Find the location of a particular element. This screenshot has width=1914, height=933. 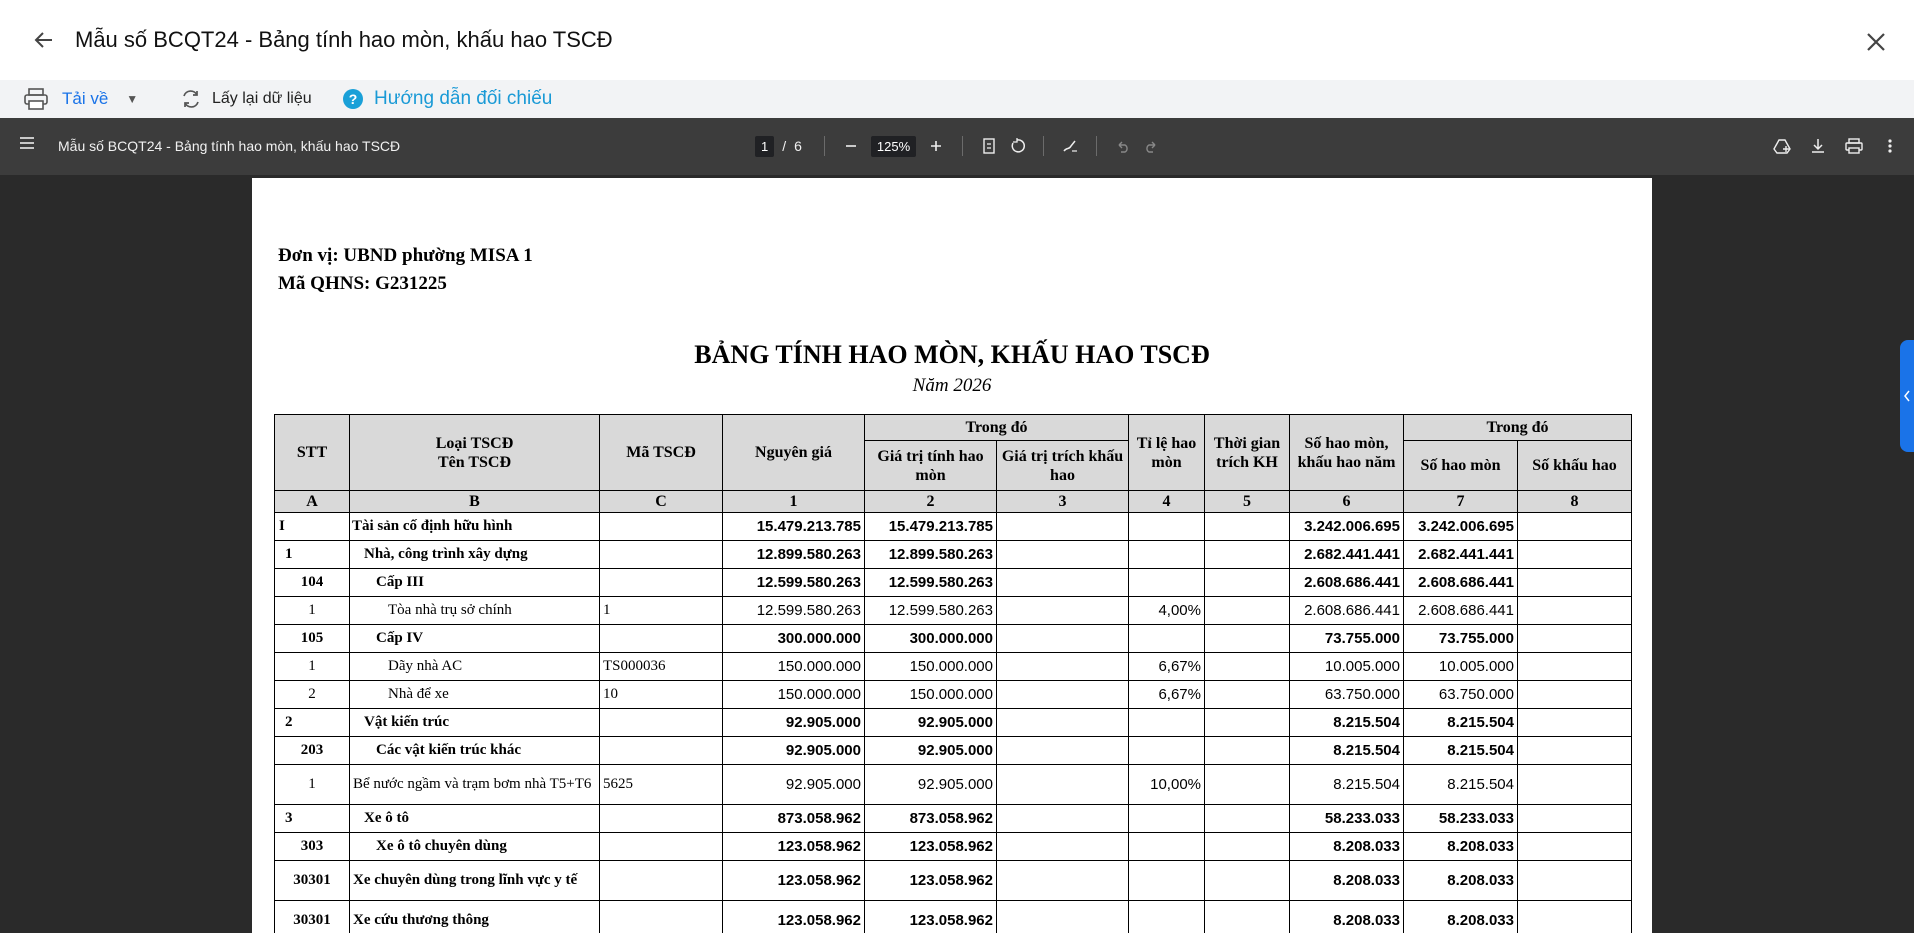

report-year: Năm 2026 is located at coordinates (952, 385).